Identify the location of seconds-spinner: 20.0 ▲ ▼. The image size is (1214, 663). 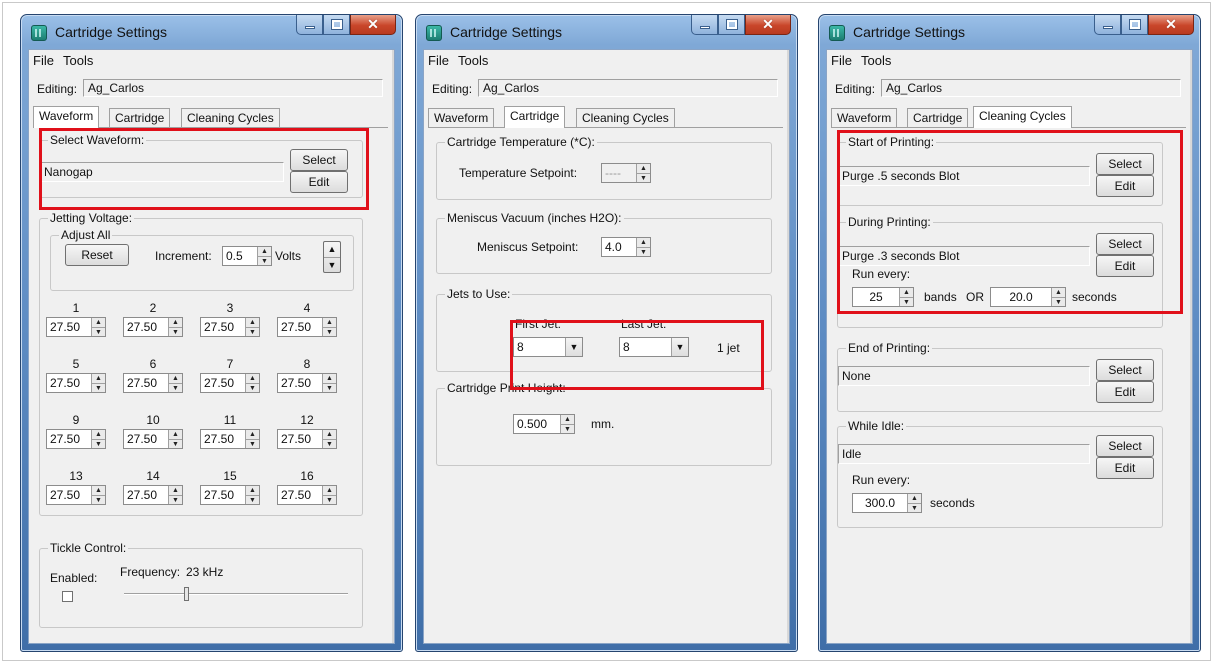
(1028, 297).